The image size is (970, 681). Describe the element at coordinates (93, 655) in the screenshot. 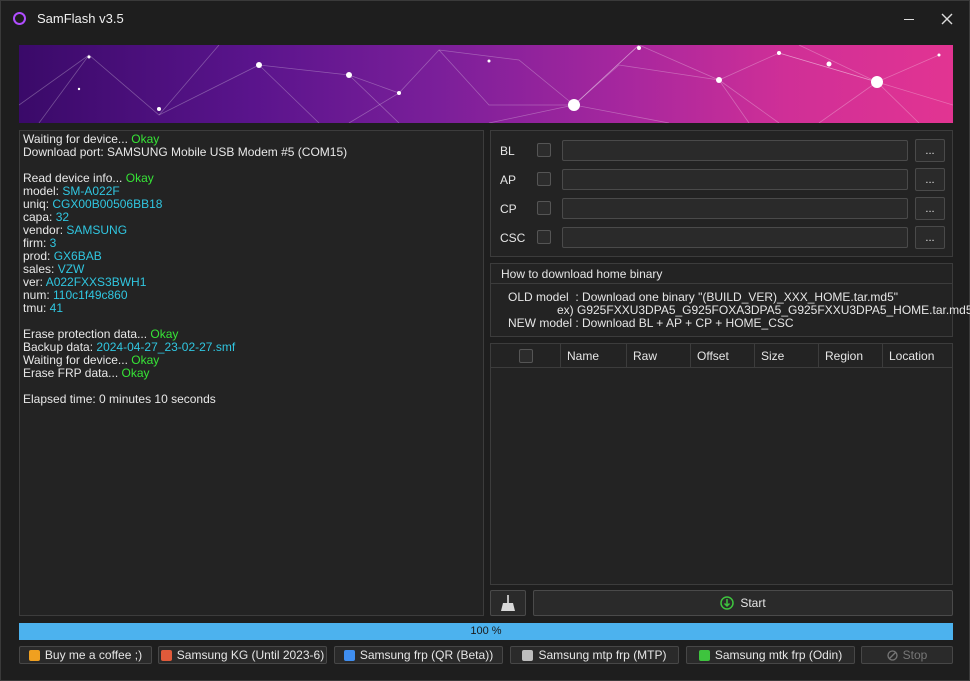

I see `bottom-button-label: Buy me a coffee ;)` at that location.